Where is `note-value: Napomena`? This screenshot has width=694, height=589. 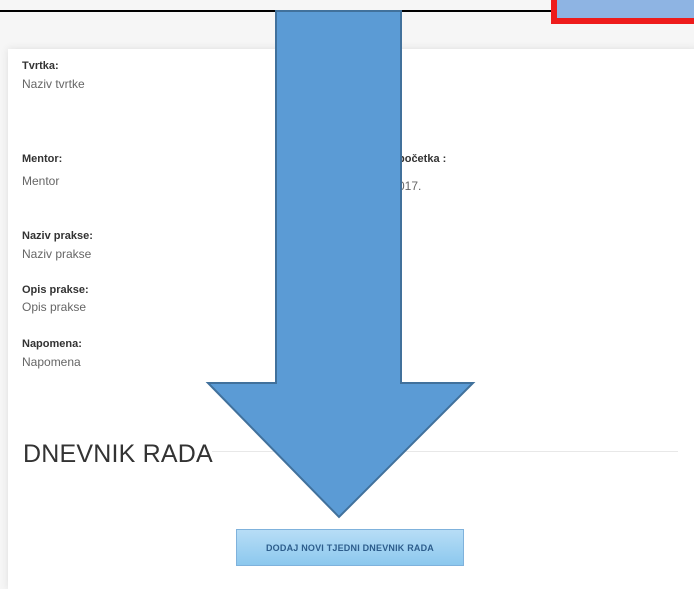
note-value: Napomena is located at coordinates (51, 362).